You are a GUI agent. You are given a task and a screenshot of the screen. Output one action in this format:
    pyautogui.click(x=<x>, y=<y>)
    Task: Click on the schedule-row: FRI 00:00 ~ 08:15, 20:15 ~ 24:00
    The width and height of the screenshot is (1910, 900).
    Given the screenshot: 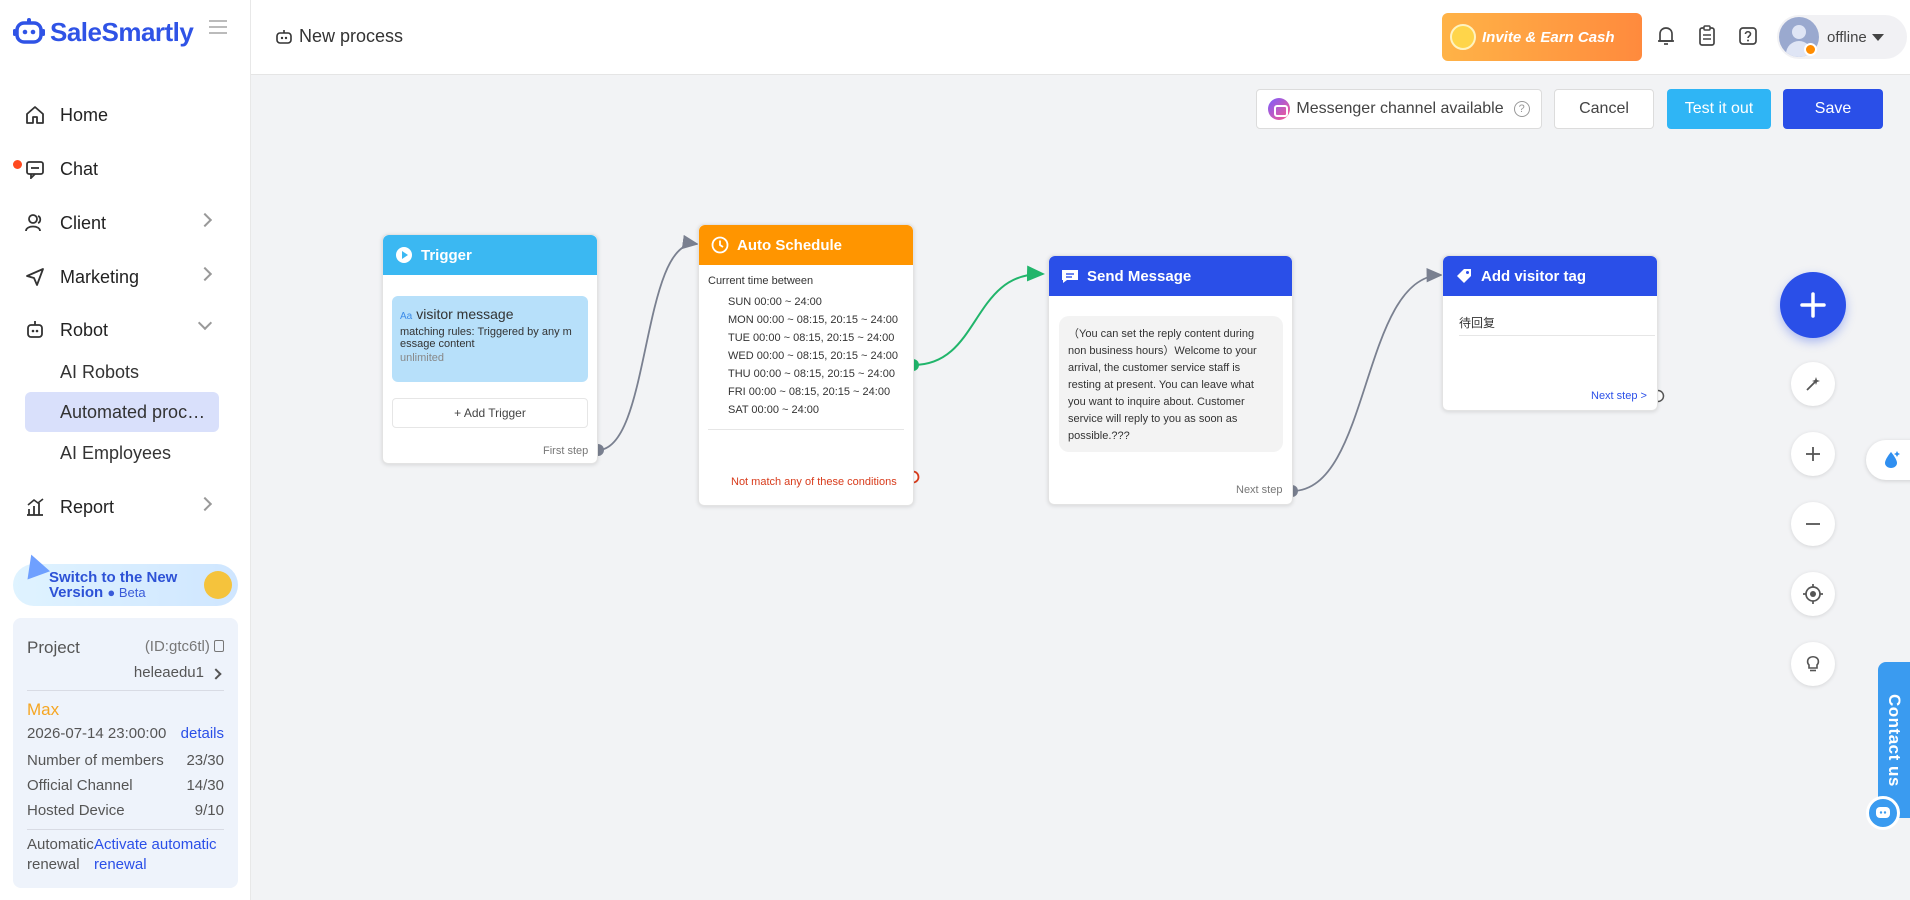 What is the action you would take?
    pyautogui.click(x=809, y=392)
    